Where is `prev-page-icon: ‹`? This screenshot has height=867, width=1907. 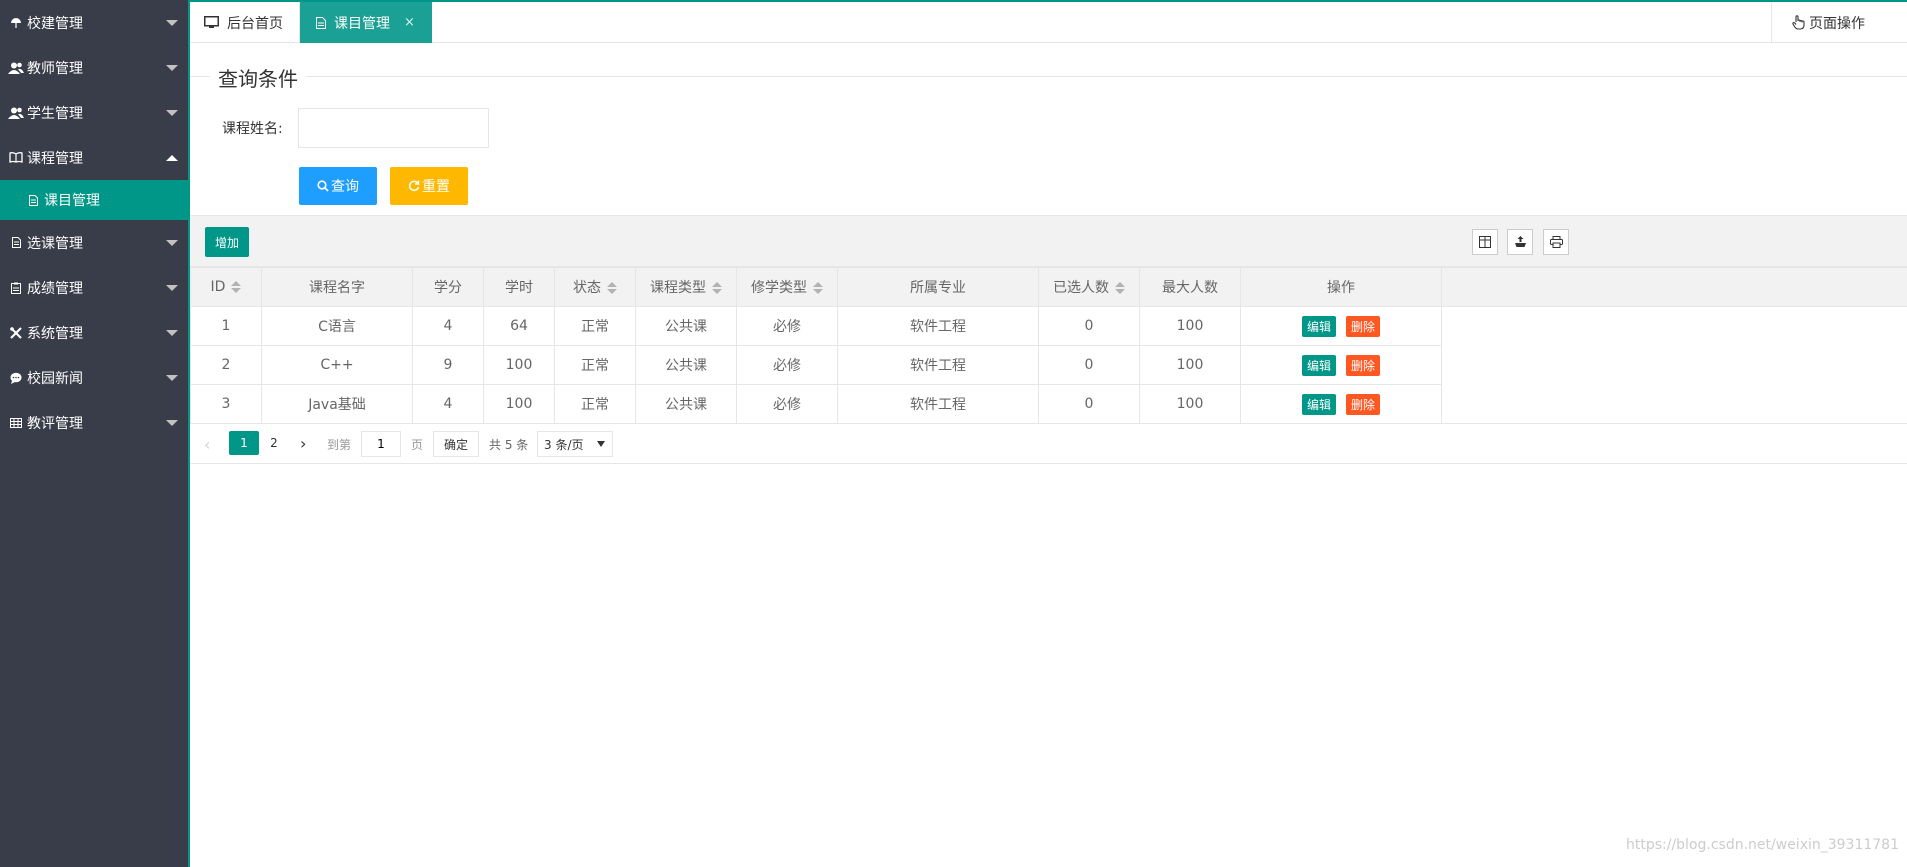
prev-page-icon: ‹ is located at coordinates (207, 444).